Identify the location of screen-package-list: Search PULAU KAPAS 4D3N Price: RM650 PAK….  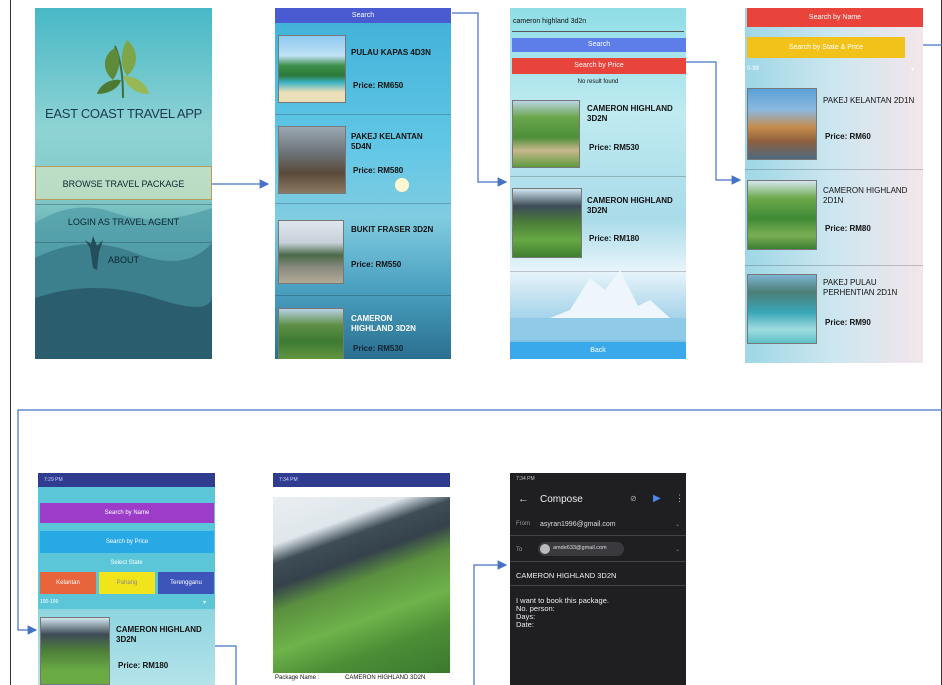
(363, 183).